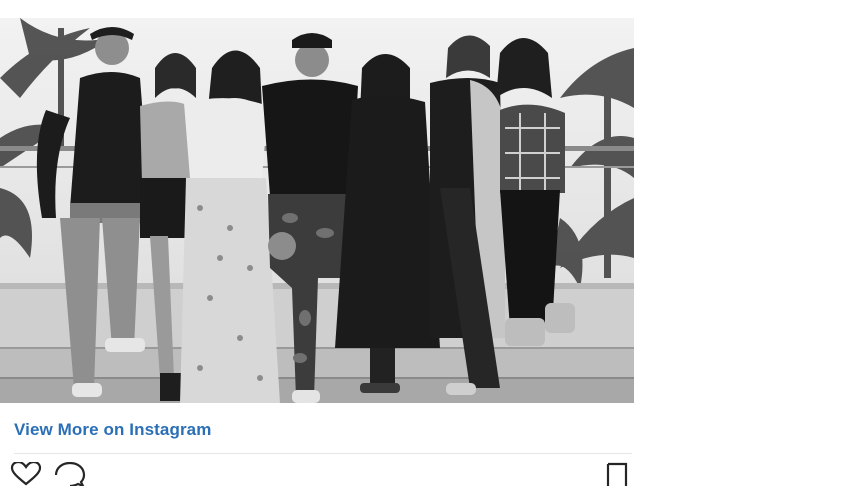 Image resolution: width=860 pixels, height=491 pixels. What do you see at coordinates (112, 430) in the screenshot?
I see `view-more-on-instagram-link: View More on Instagram` at bounding box center [112, 430].